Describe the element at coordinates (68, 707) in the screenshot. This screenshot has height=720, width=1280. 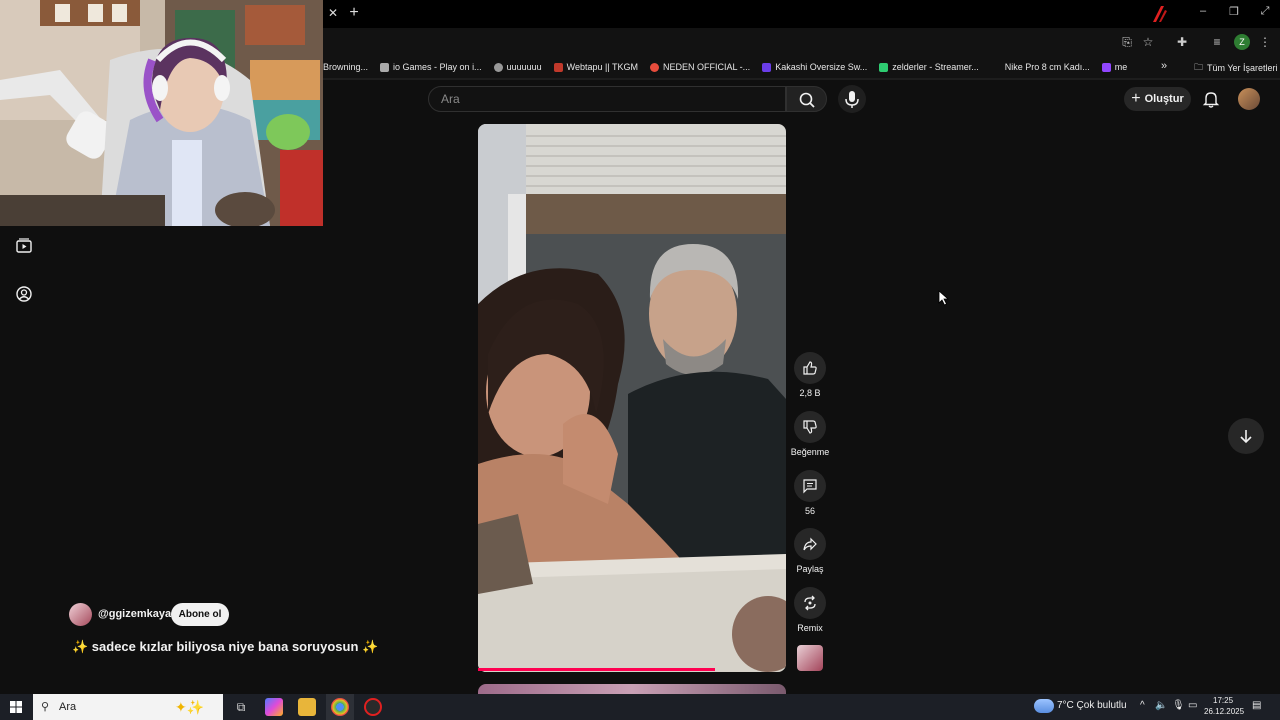
I see `taskbar-search-placeholder: Ara` at that location.